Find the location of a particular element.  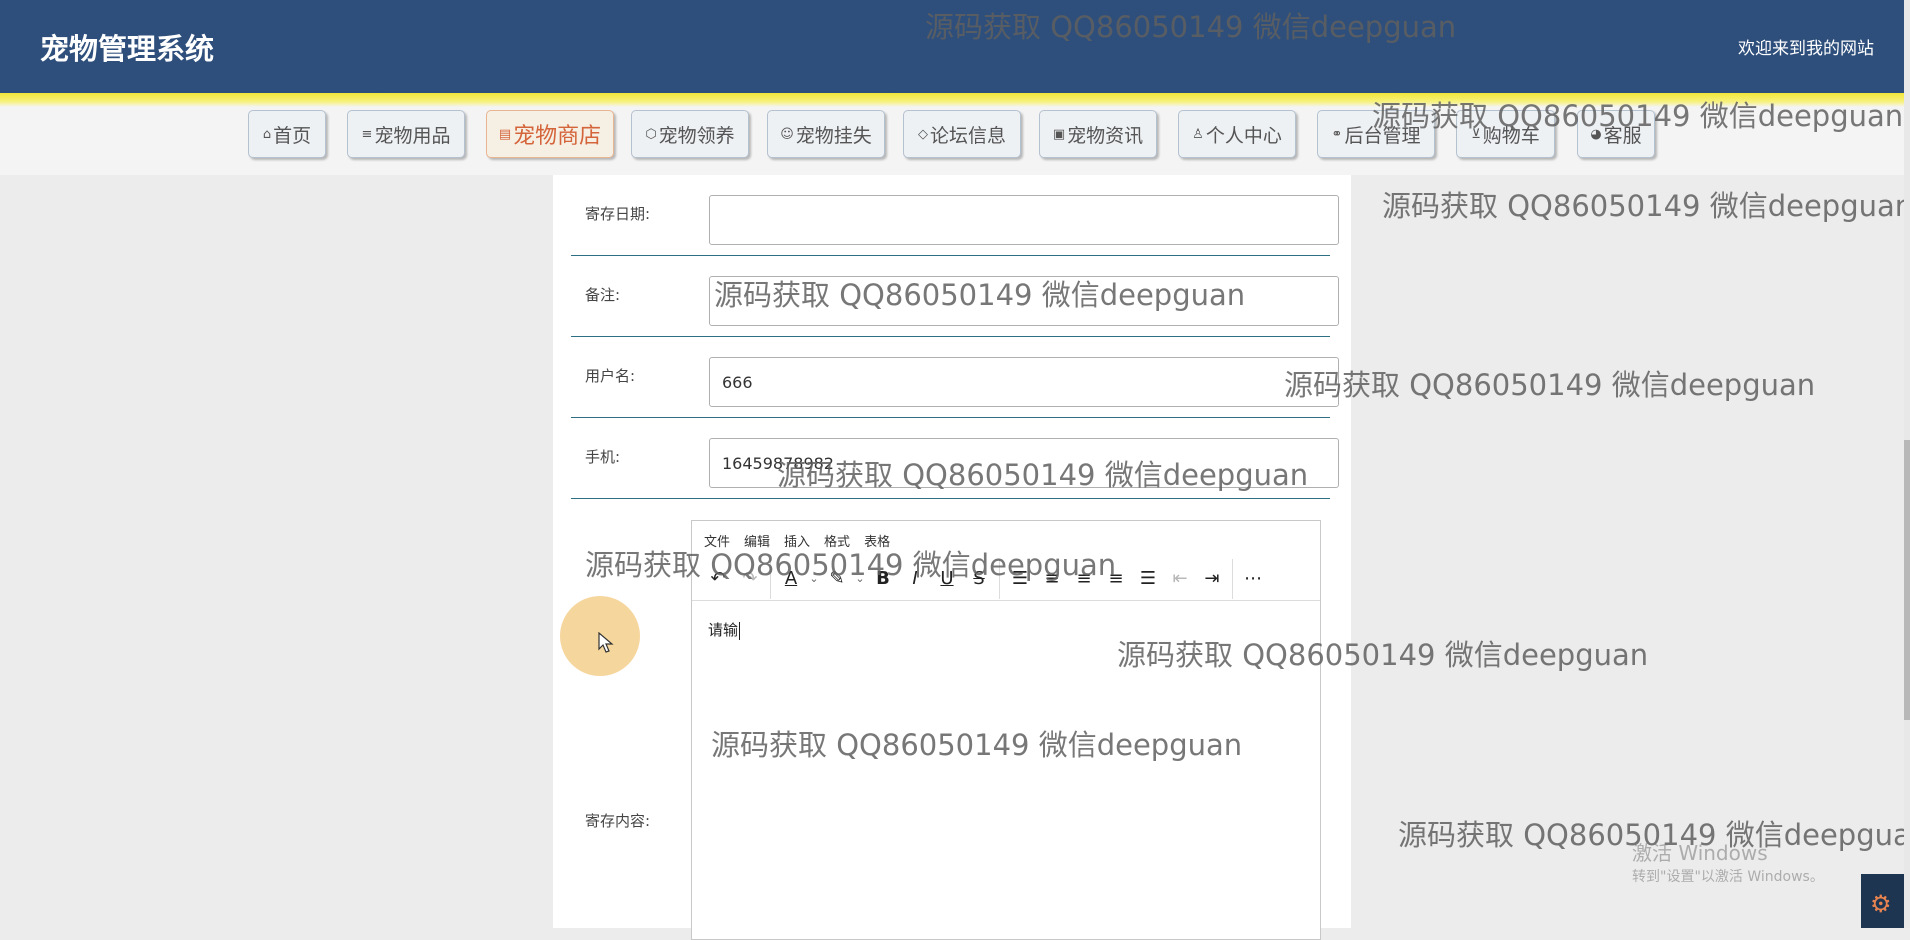

justify-icon: ☰ is located at coordinates (1148, 579).